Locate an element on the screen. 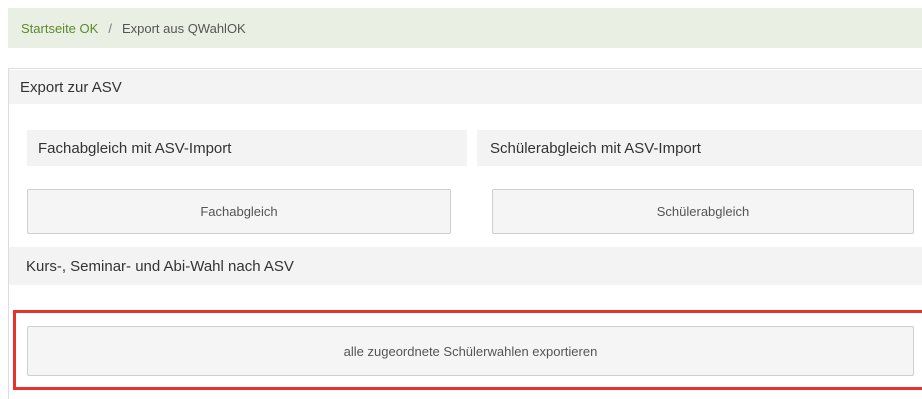 The width and height of the screenshot is (922, 399). fachabgleich-button: Fachabgleich is located at coordinates (239, 211).